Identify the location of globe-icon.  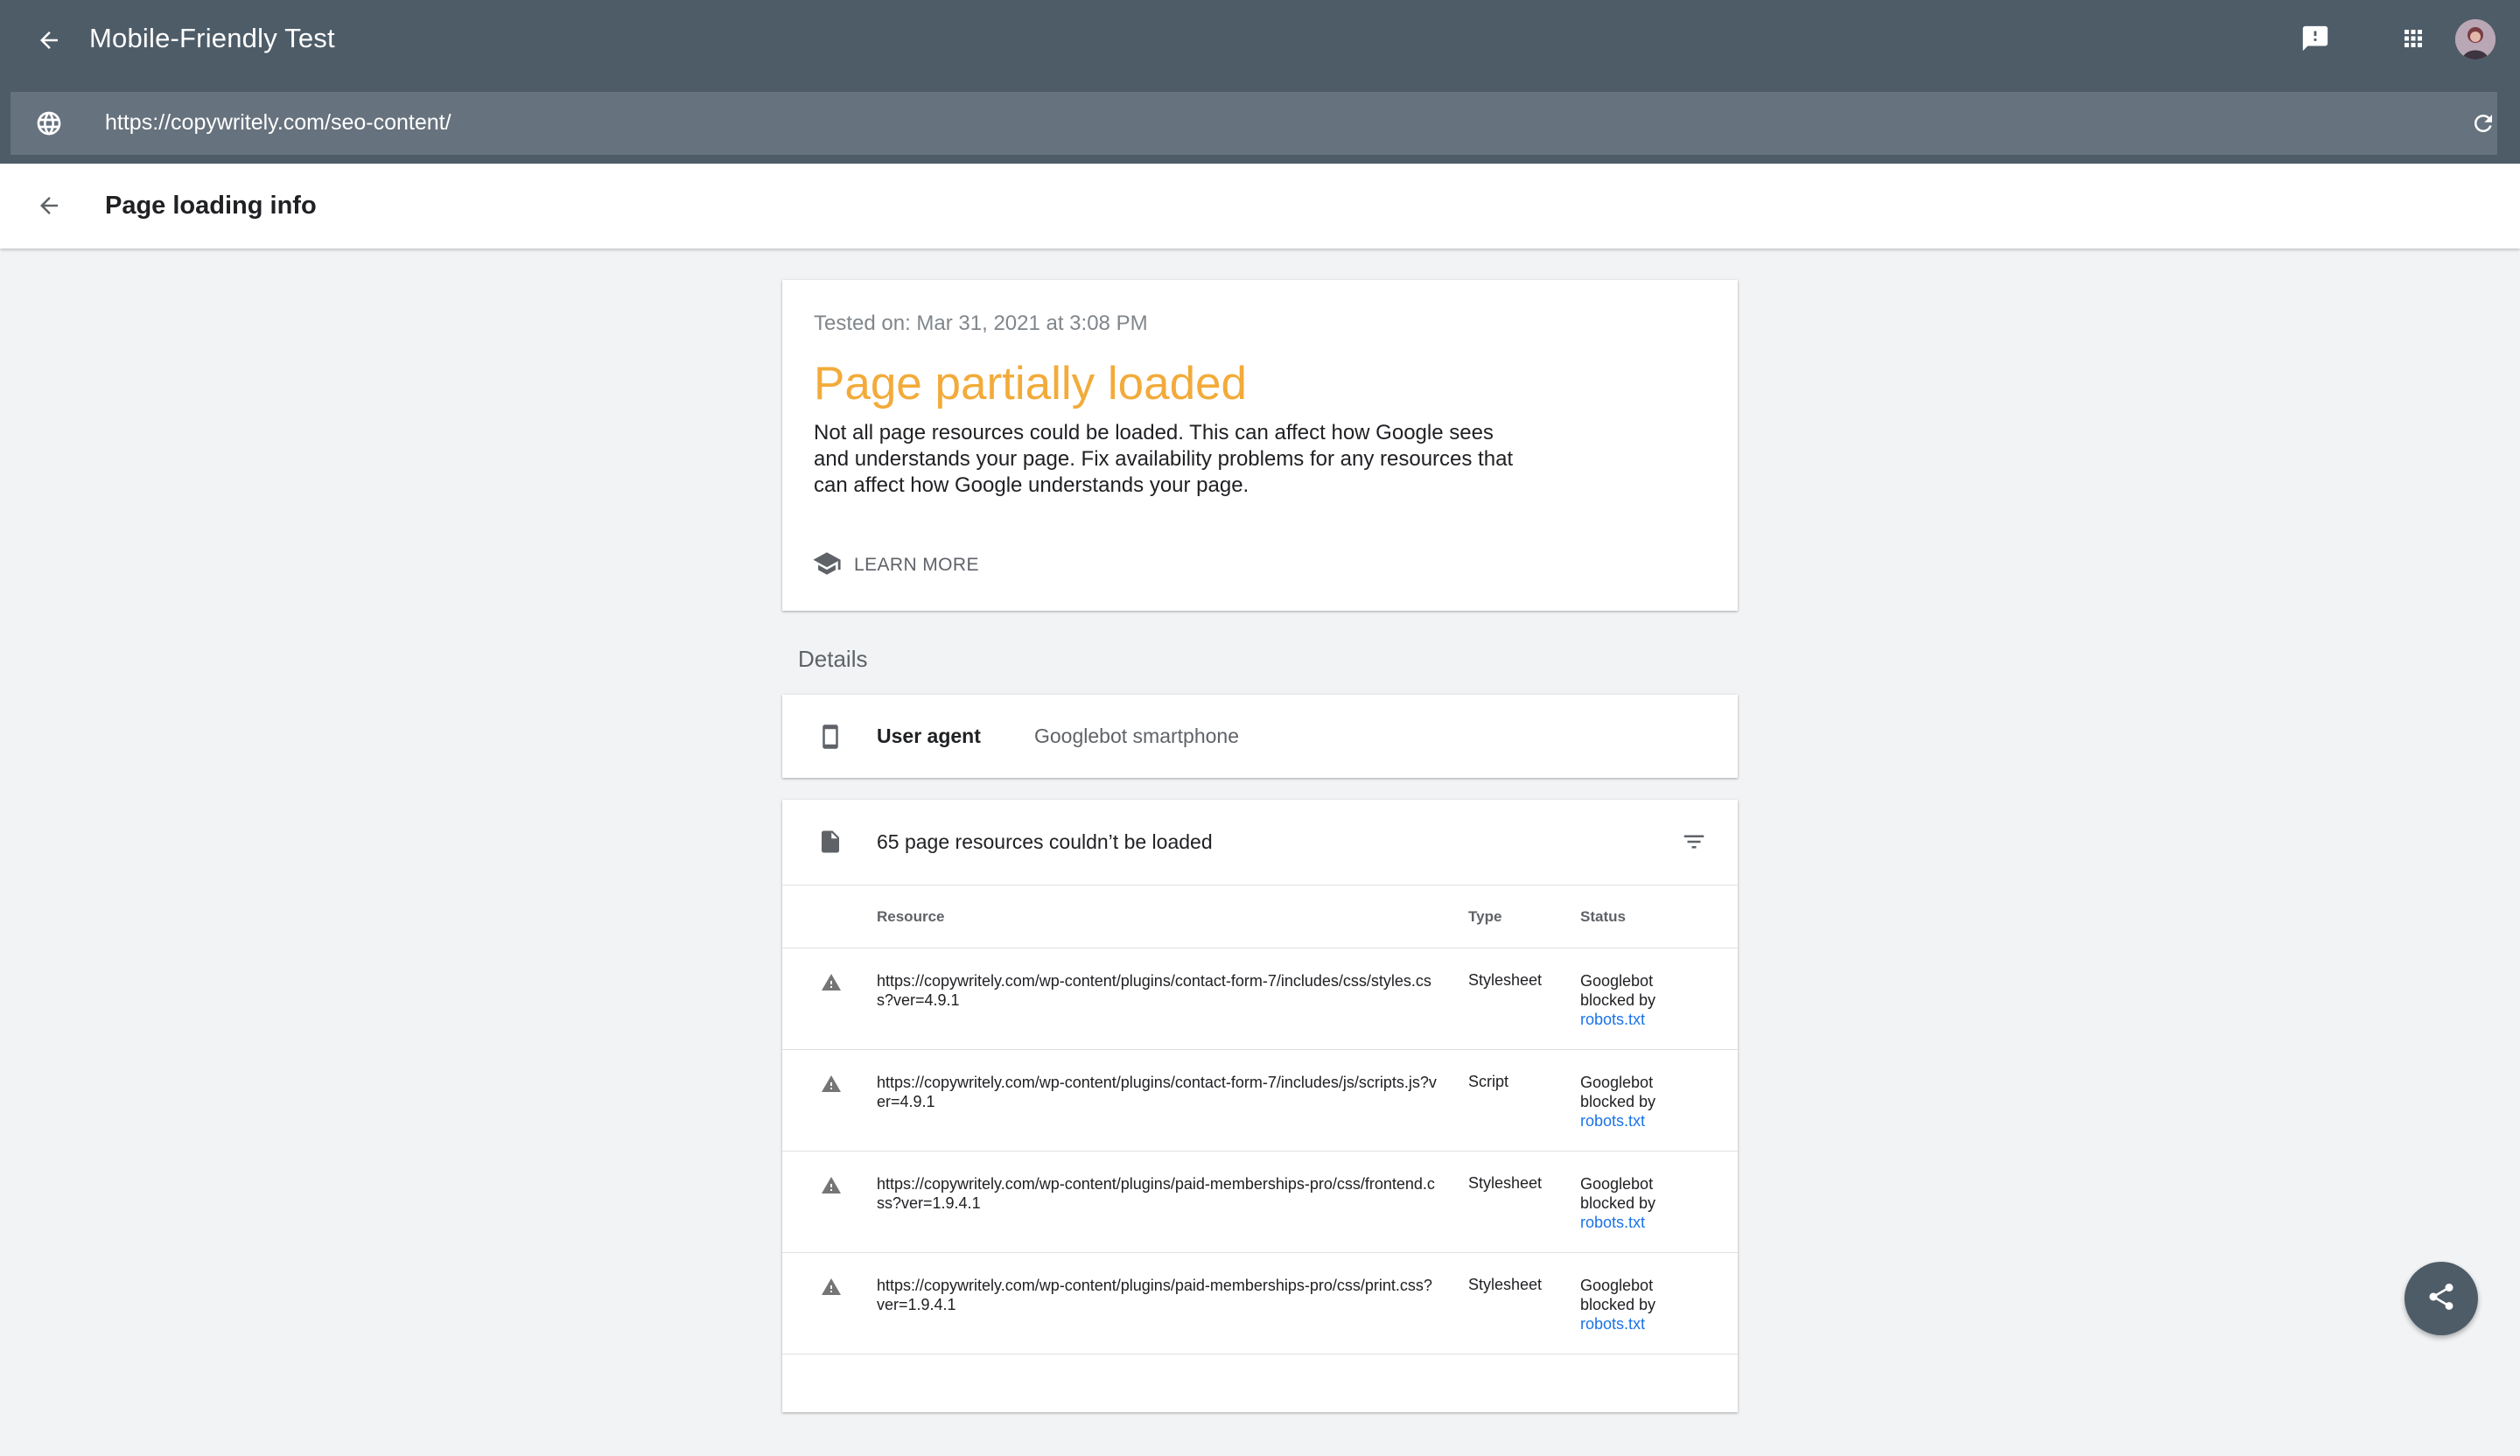
(49, 123).